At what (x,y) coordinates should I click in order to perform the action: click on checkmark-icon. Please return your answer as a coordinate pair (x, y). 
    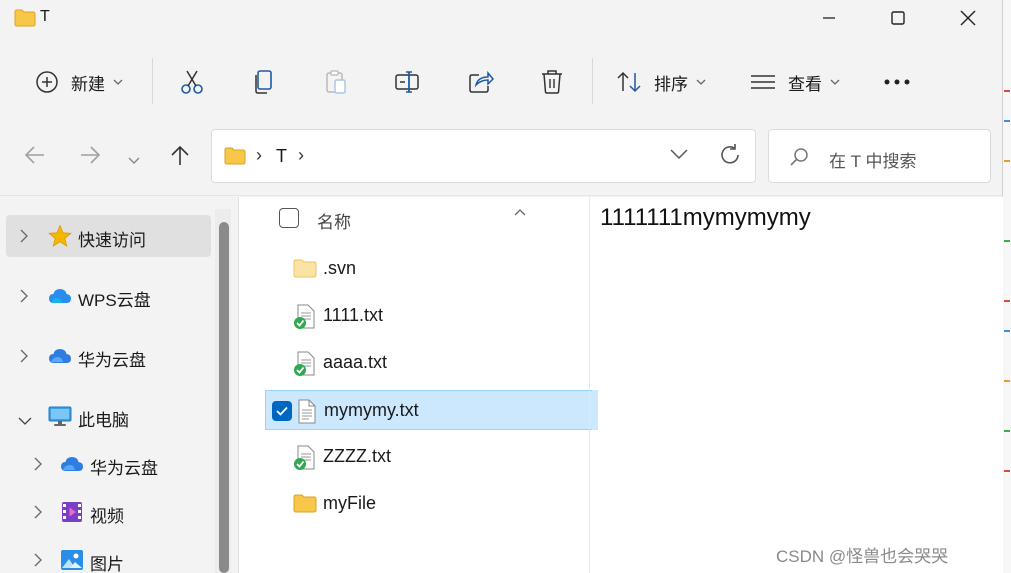
    Looking at the image, I should click on (282, 411).